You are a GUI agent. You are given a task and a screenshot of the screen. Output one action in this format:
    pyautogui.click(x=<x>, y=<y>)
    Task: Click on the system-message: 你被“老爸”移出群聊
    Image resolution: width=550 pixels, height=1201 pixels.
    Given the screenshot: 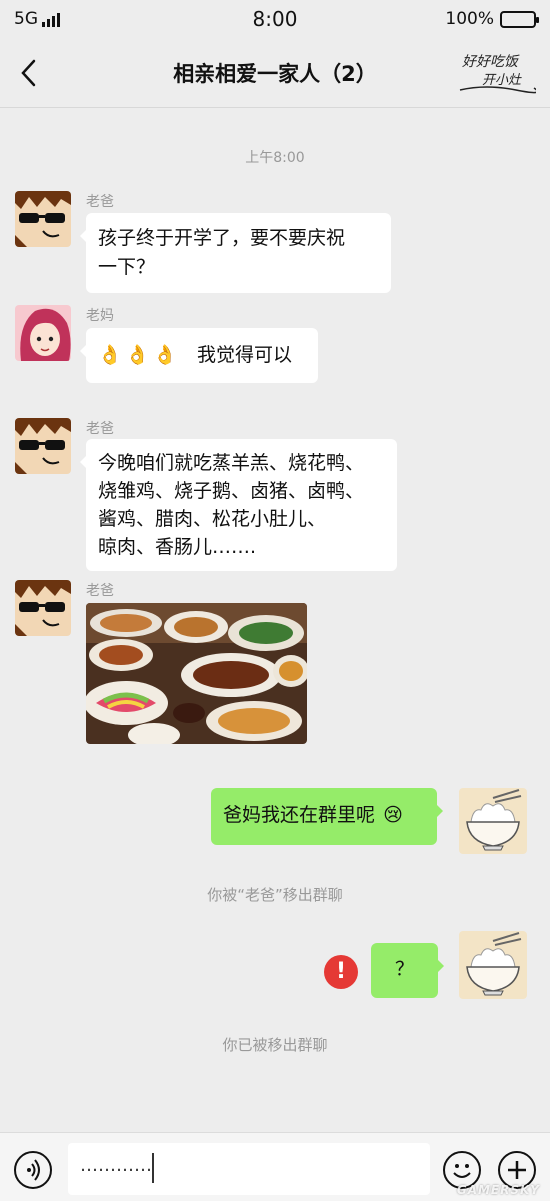 What is the action you would take?
    pyautogui.click(x=275, y=895)
    